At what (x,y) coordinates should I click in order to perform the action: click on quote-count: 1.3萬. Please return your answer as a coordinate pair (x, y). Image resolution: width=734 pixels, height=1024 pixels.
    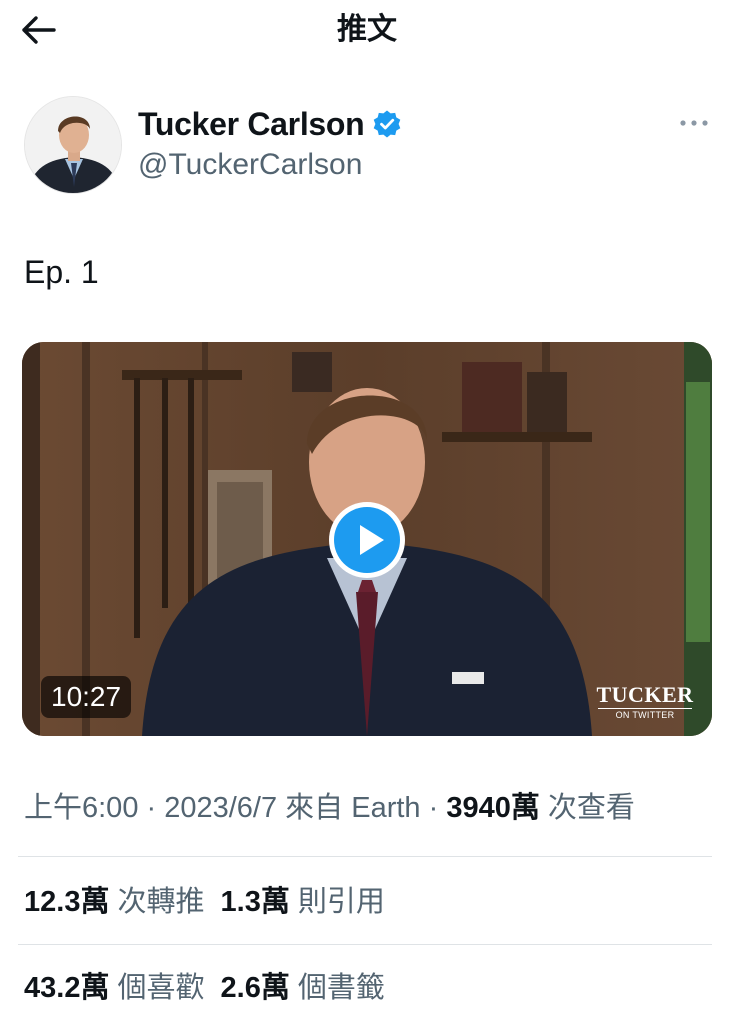
    Looking at the image, I should click on (255, 902).